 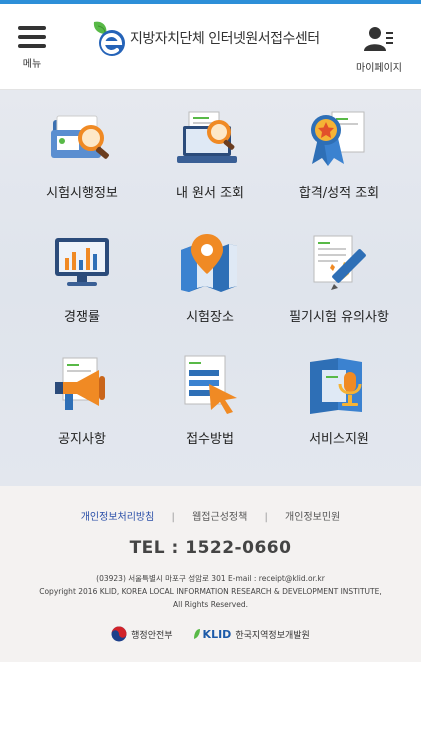 I want to click on form-cursor-icon, so click(x=210, y=384).